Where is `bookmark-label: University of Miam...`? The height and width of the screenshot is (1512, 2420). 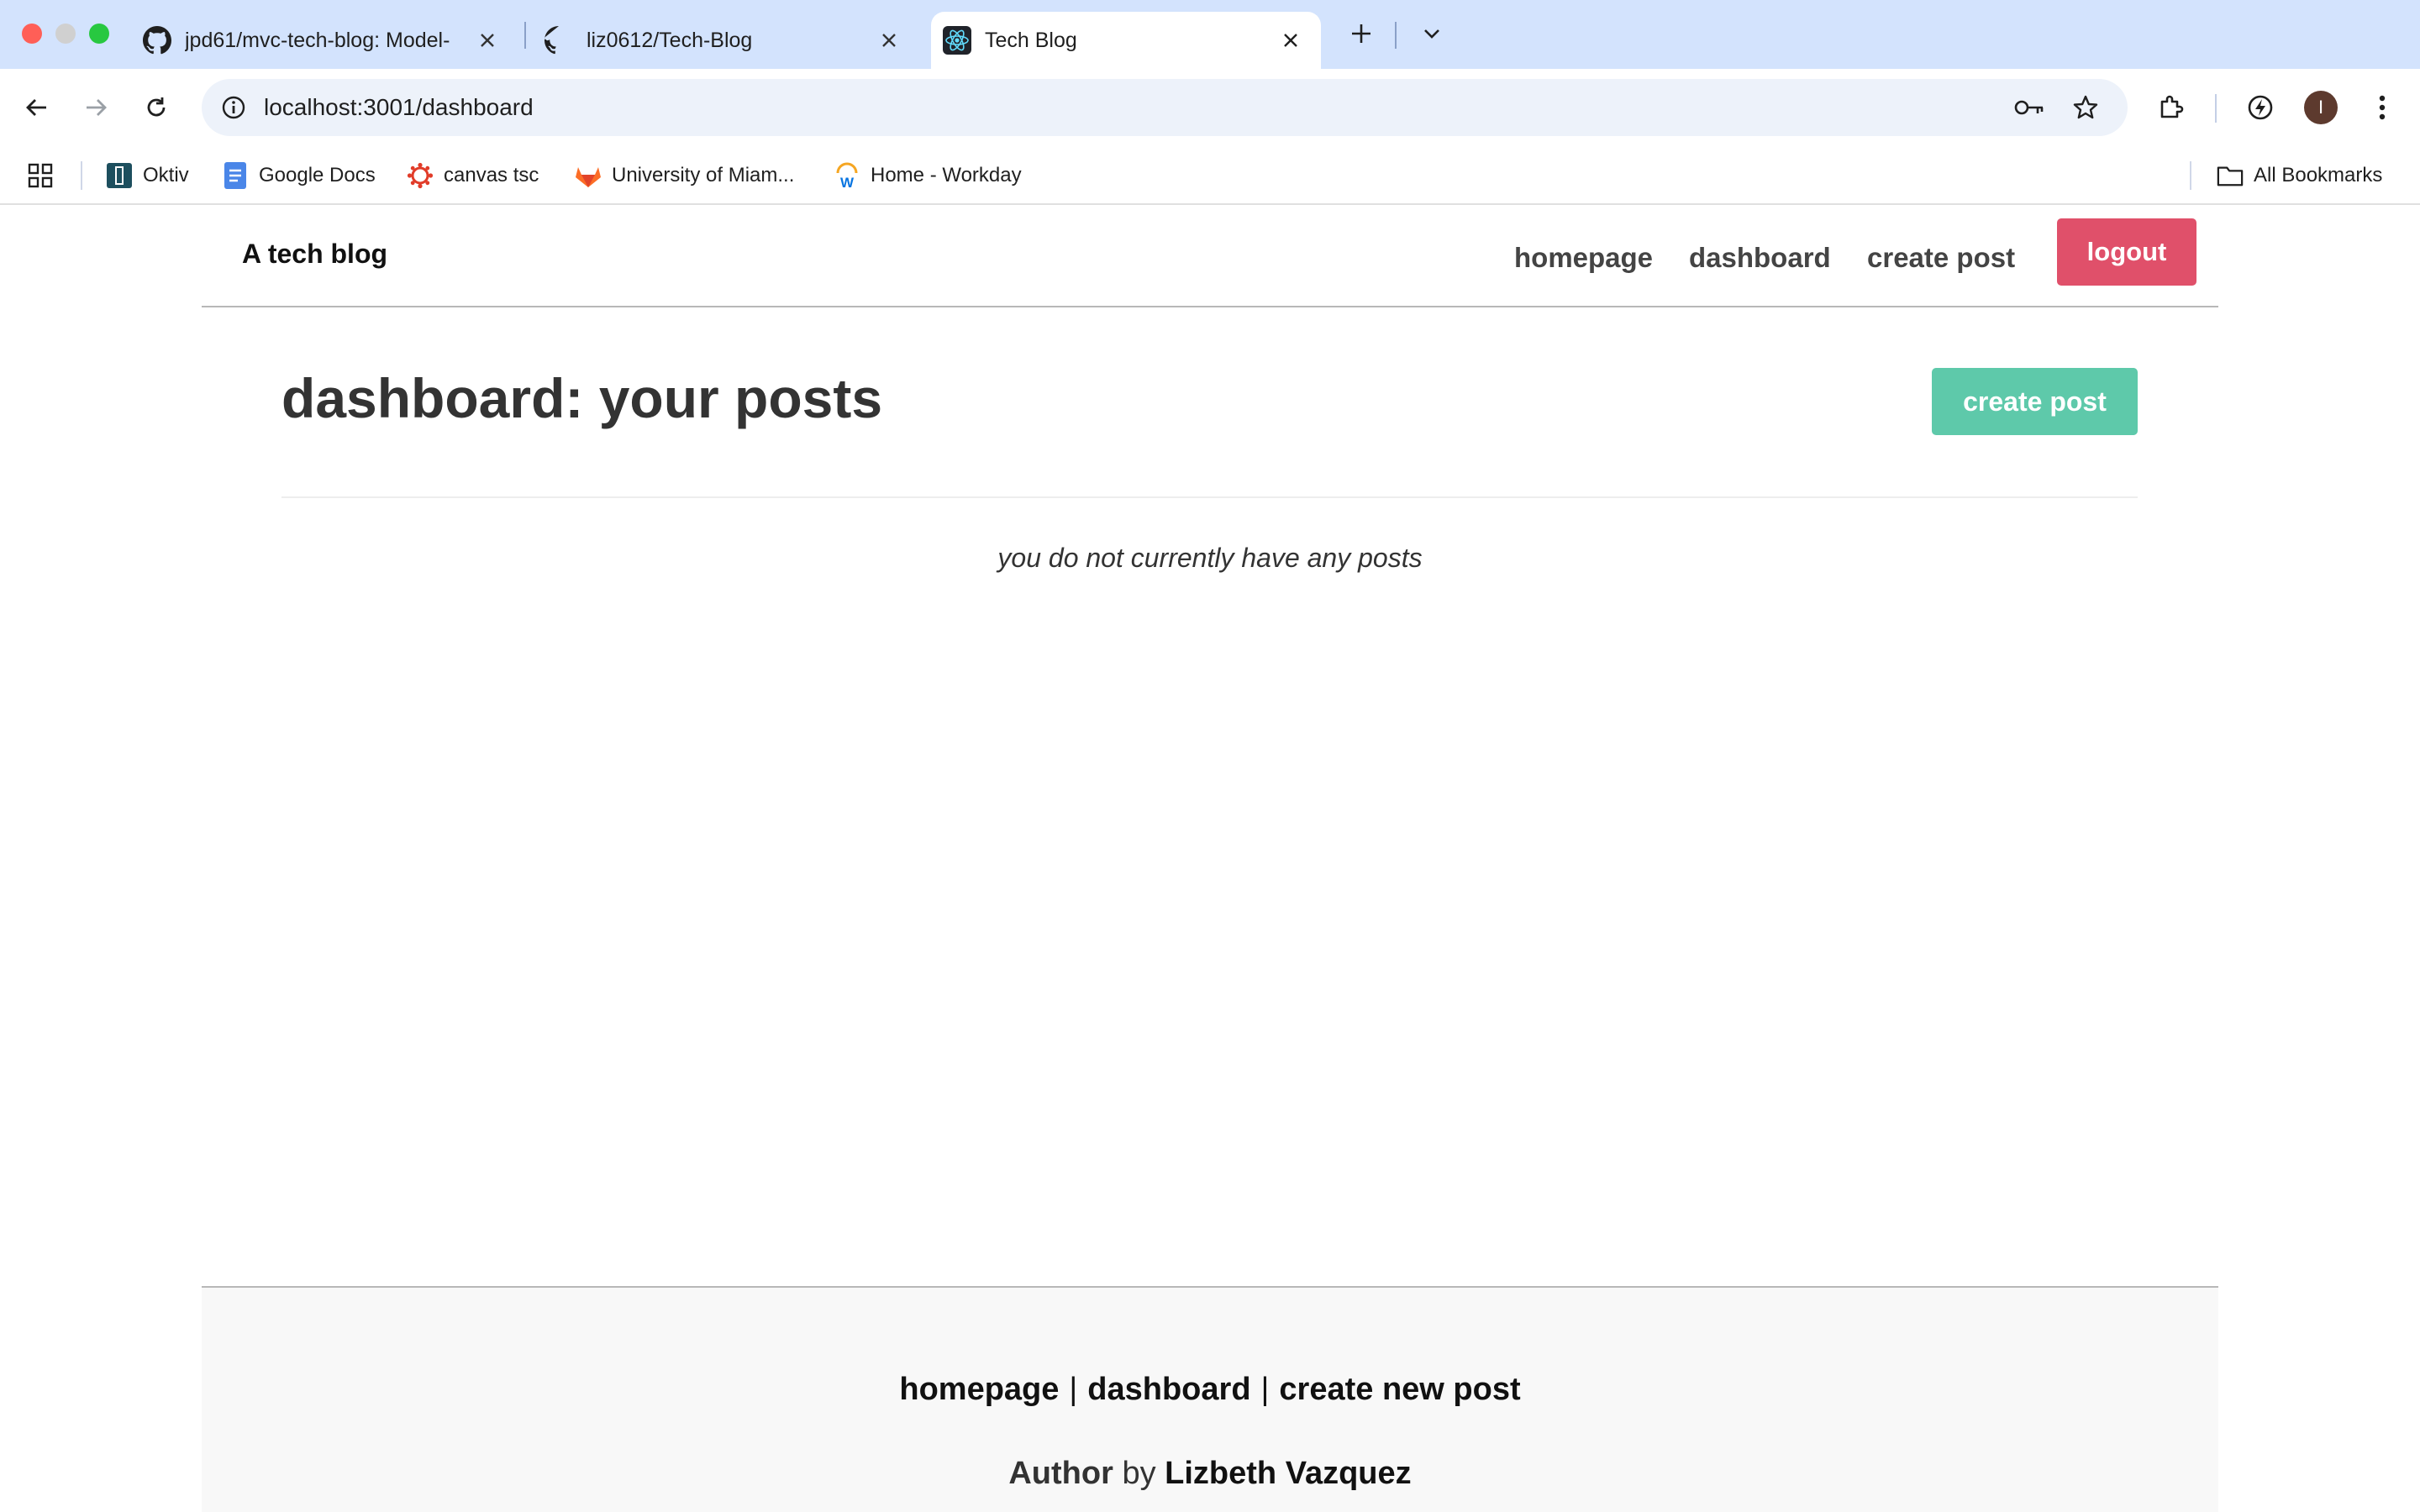
bookmark-label: University of Miam... is located at coordinates (704, 175).